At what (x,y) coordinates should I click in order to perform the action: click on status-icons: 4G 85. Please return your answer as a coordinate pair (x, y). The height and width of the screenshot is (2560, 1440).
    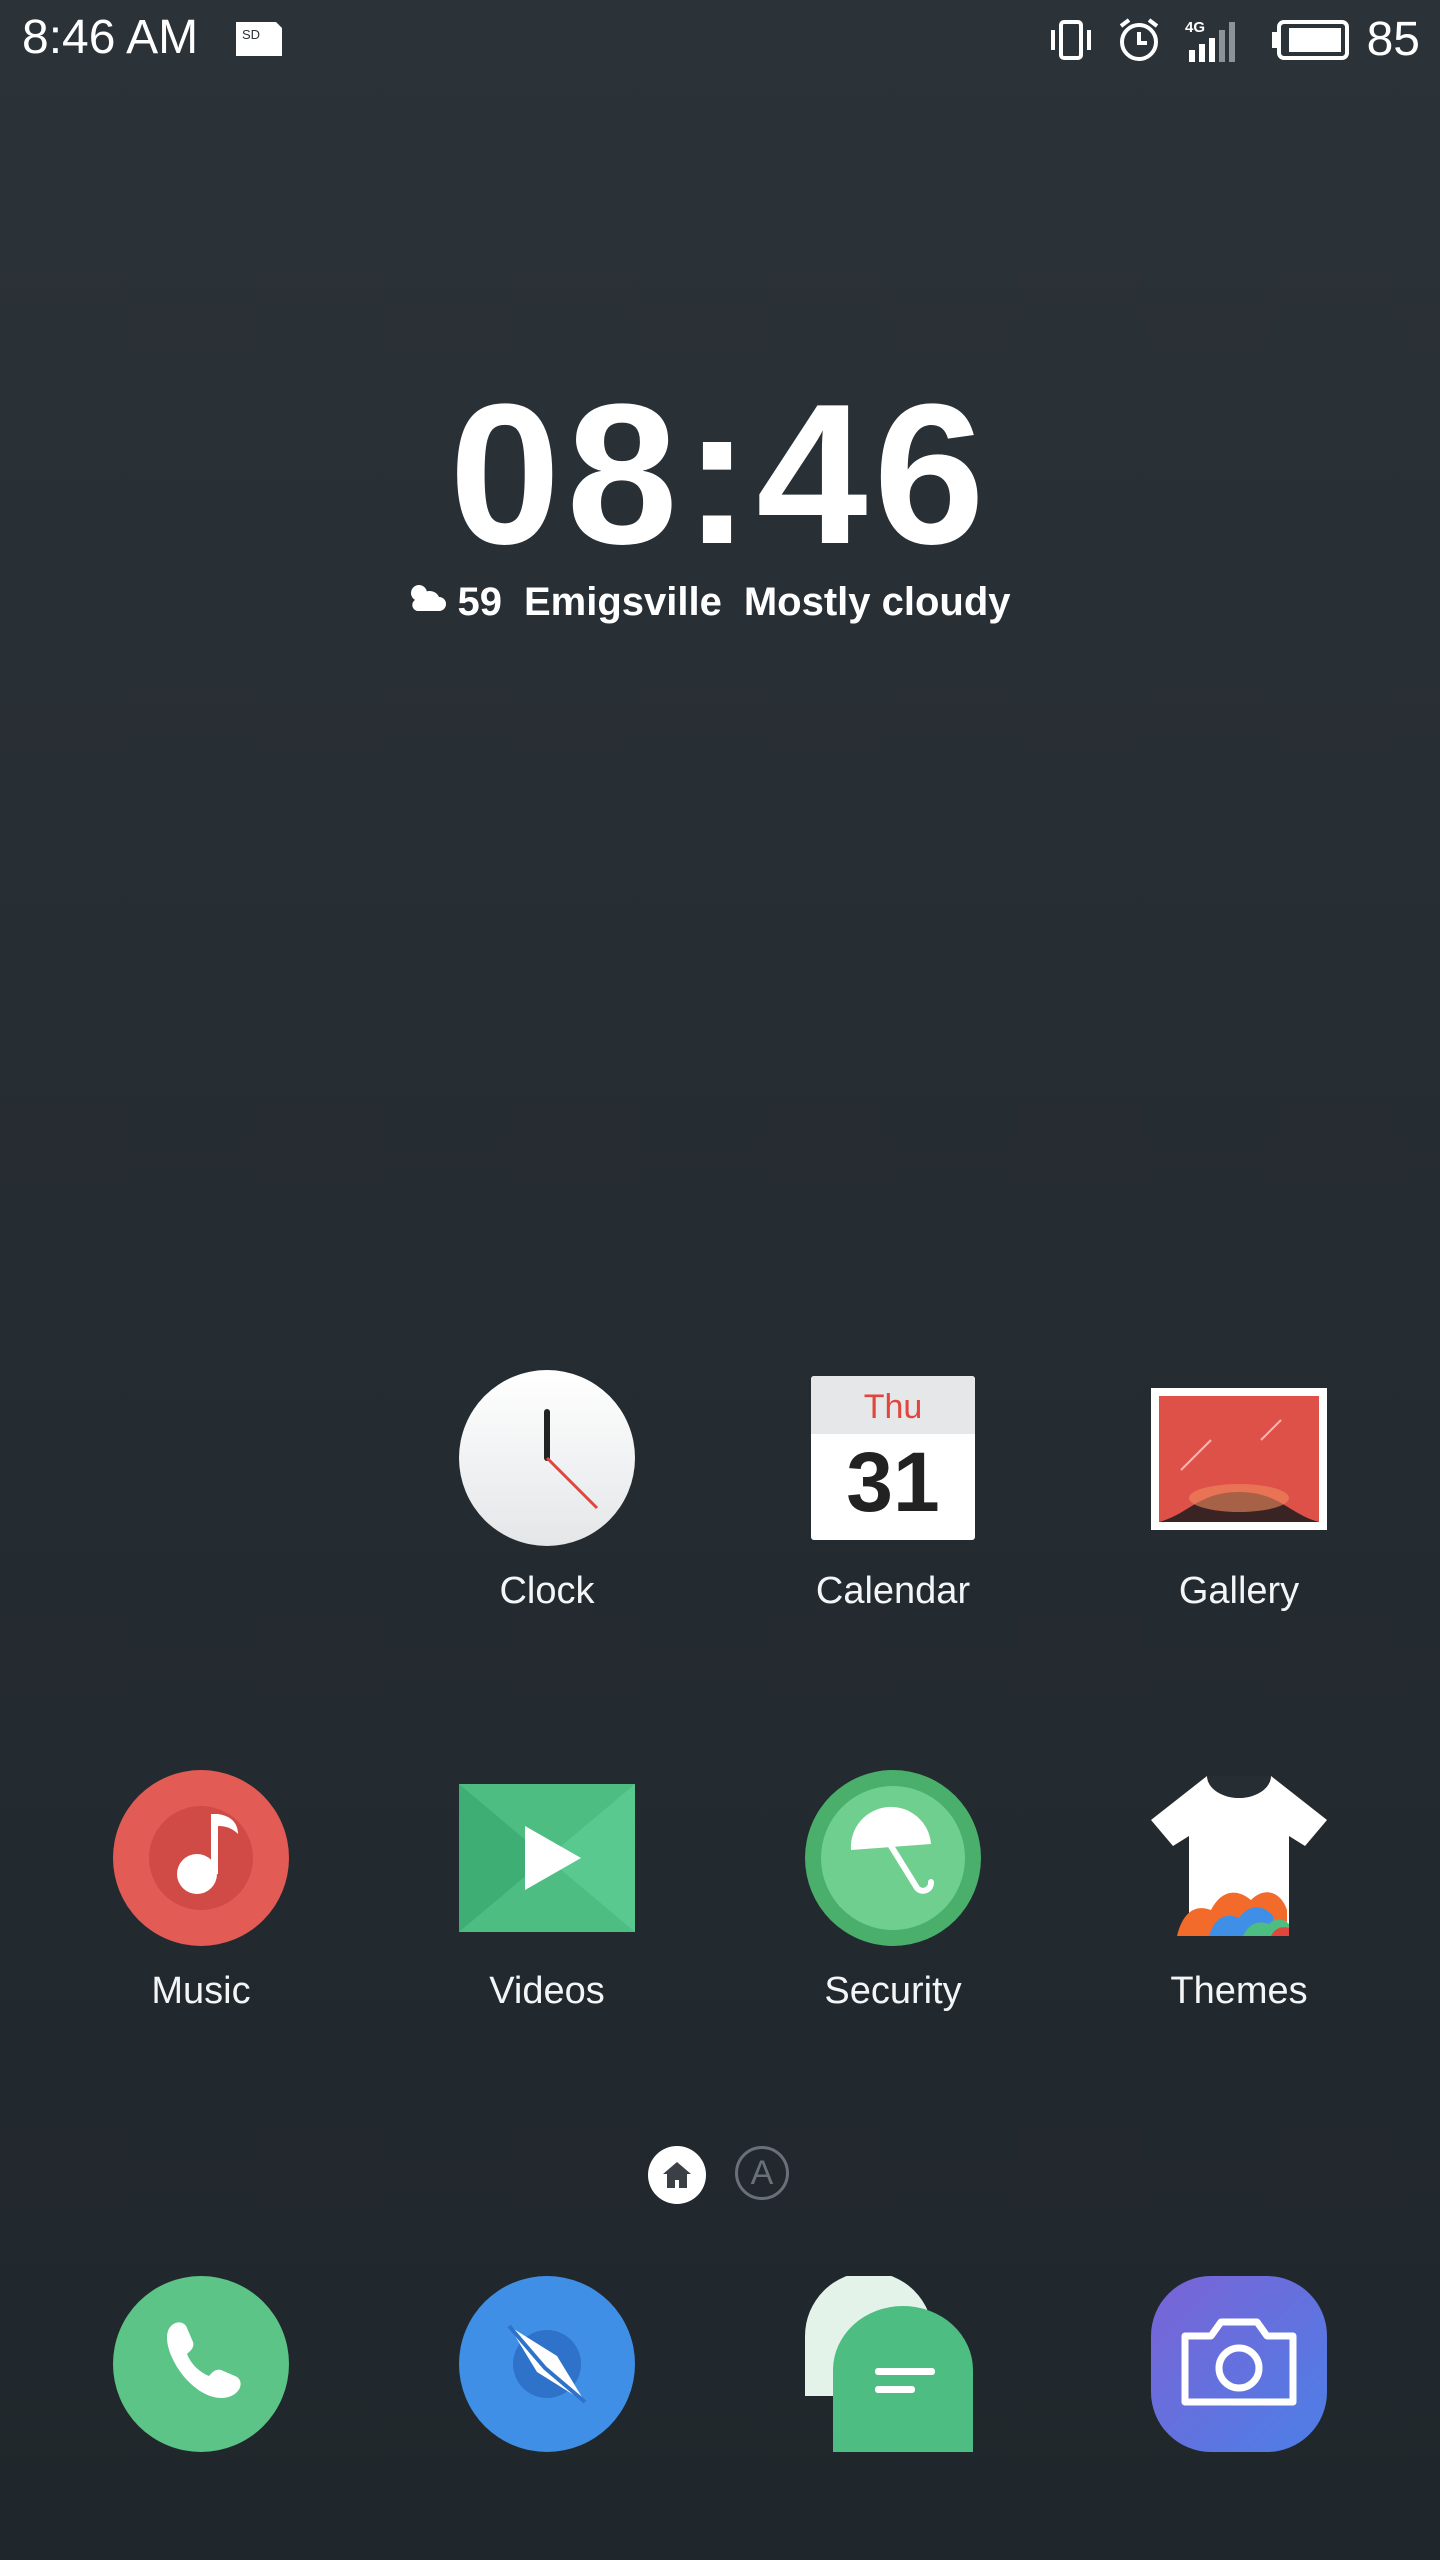
    Looking at the image, I should click on (1223, 40).